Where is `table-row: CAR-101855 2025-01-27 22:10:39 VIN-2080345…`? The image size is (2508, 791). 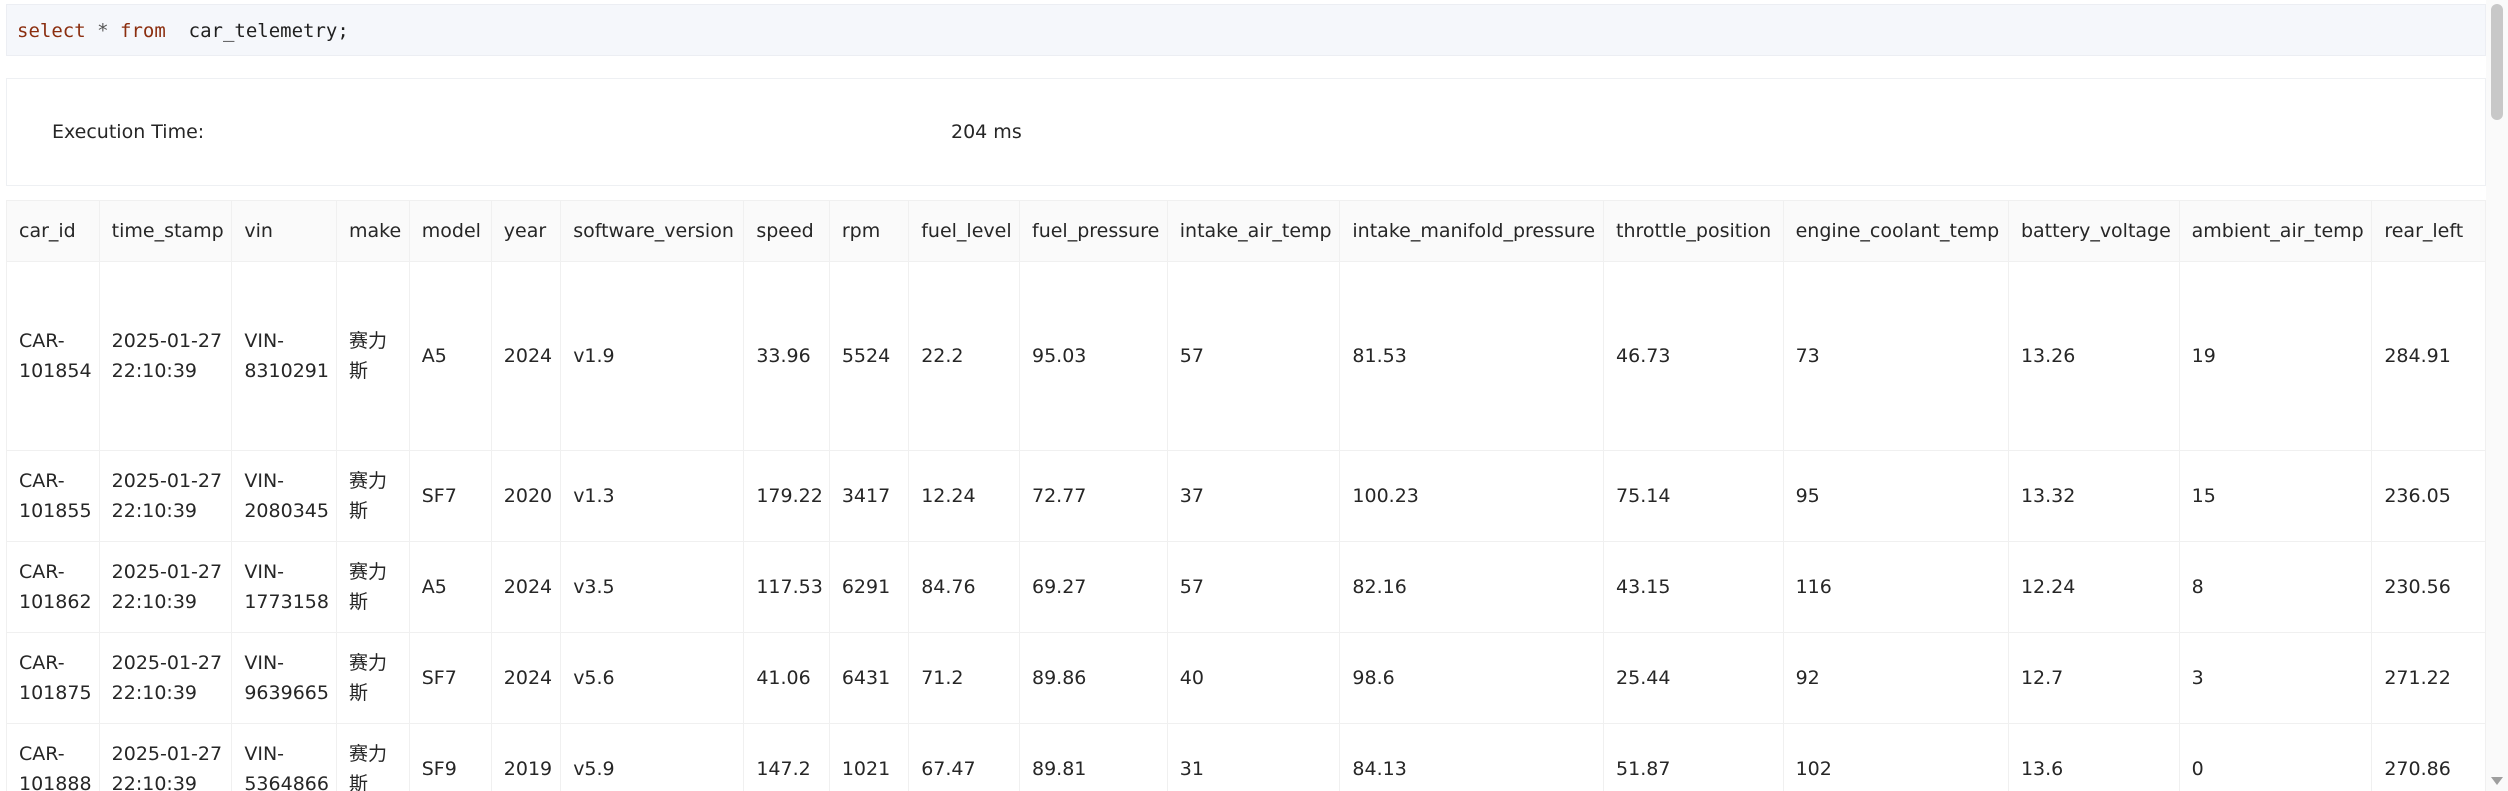
table-row: CAR-101855 2025-01-27 22:10:39 VIN-2080345… is located at coordinates (1246, 496).